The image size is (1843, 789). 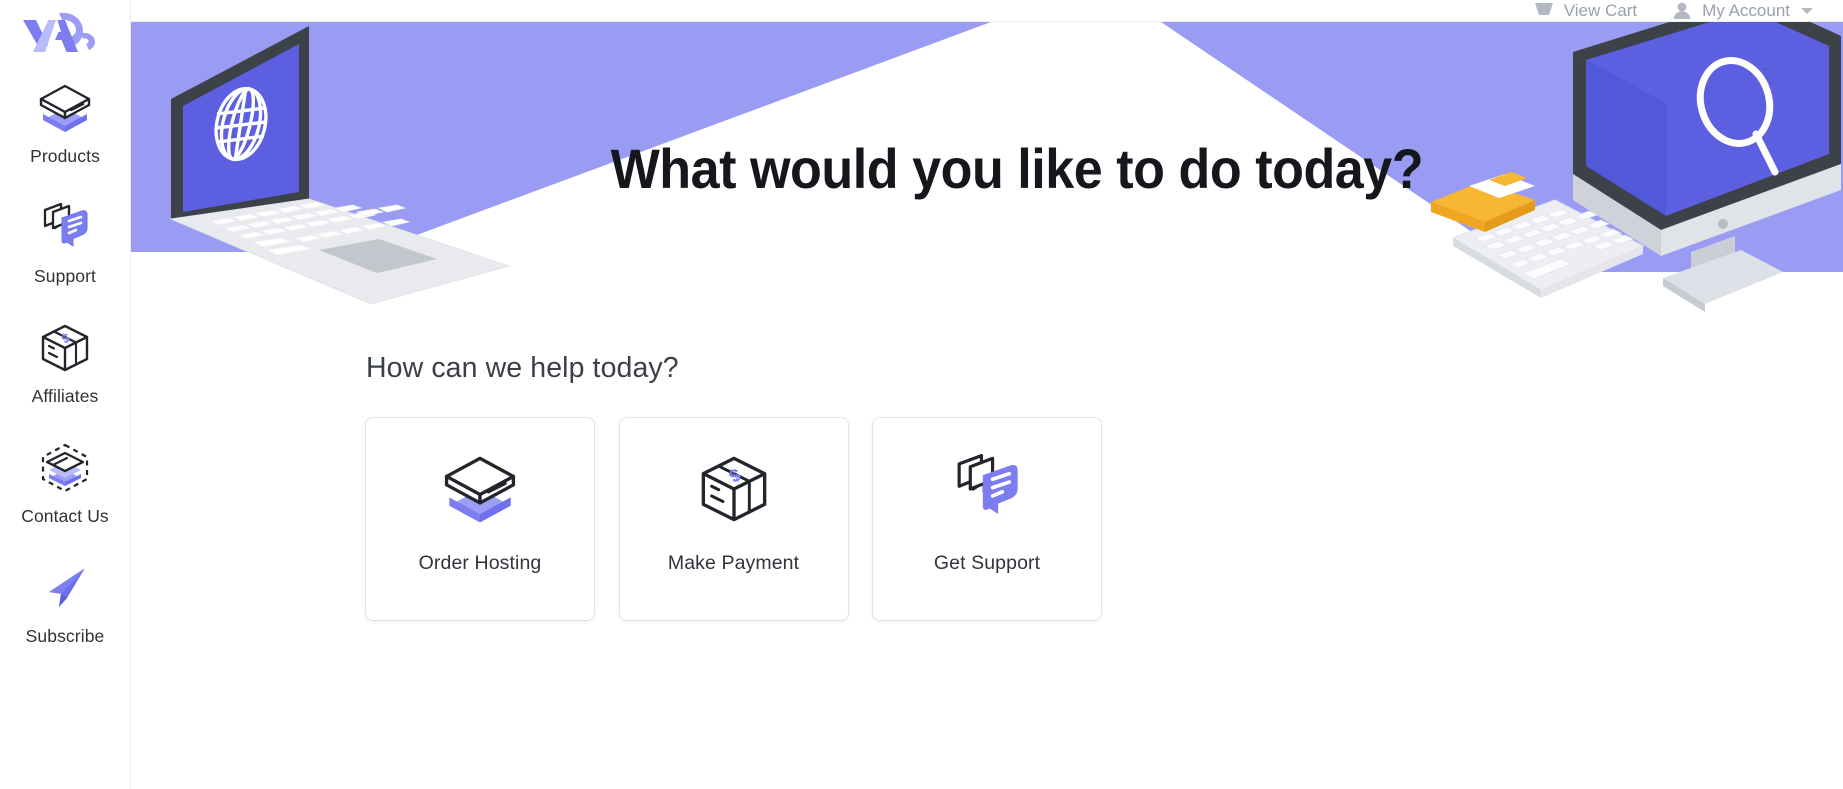 I want to click on card-get-support: Get Support, so click(x=987, y=519).